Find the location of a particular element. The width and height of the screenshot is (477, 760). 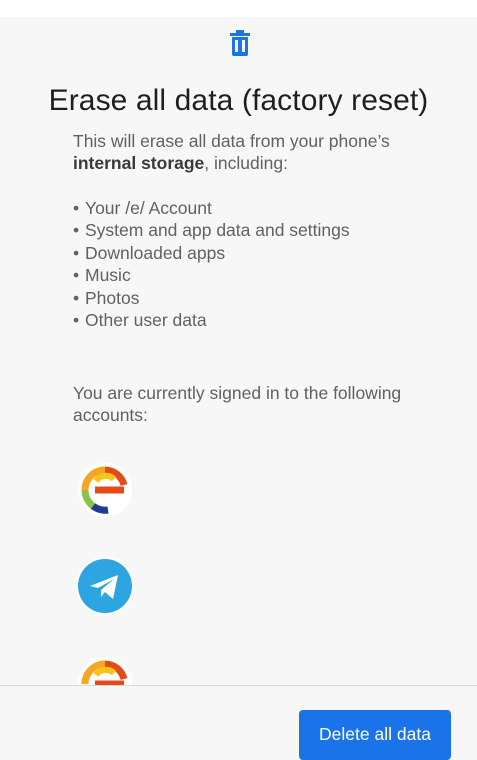

list-item: • Your /e/ Account is located at coordinates (211, 208).